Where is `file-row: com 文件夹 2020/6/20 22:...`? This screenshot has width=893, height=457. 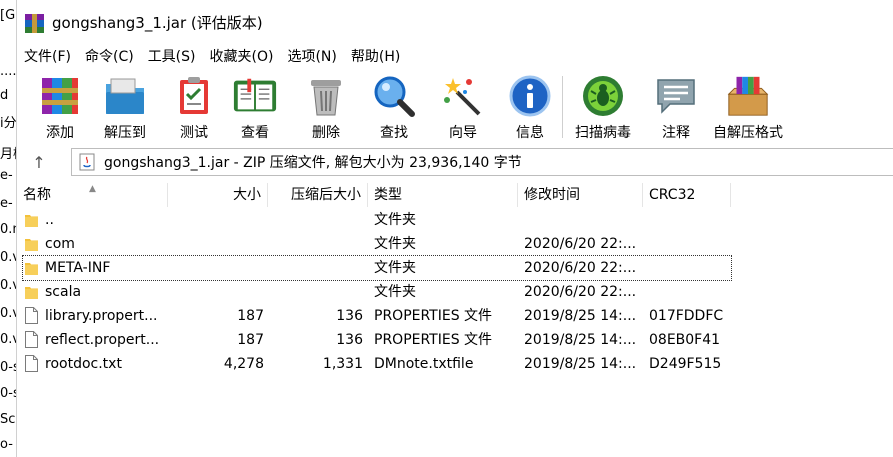 file-row: com 文件夹 2020/6/20 22:... is located at coordinates (377, 244).